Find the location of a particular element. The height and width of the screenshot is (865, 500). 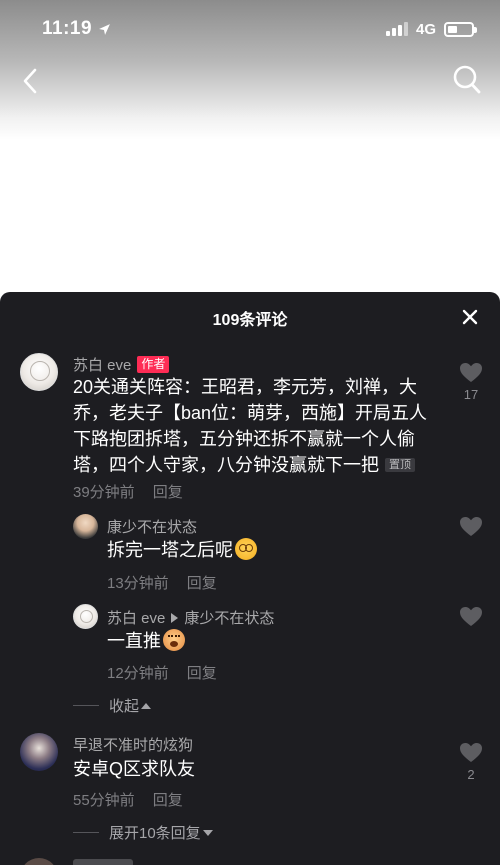

comment-body: 安卓Q区求队友 is located at coordinates (134, 769).